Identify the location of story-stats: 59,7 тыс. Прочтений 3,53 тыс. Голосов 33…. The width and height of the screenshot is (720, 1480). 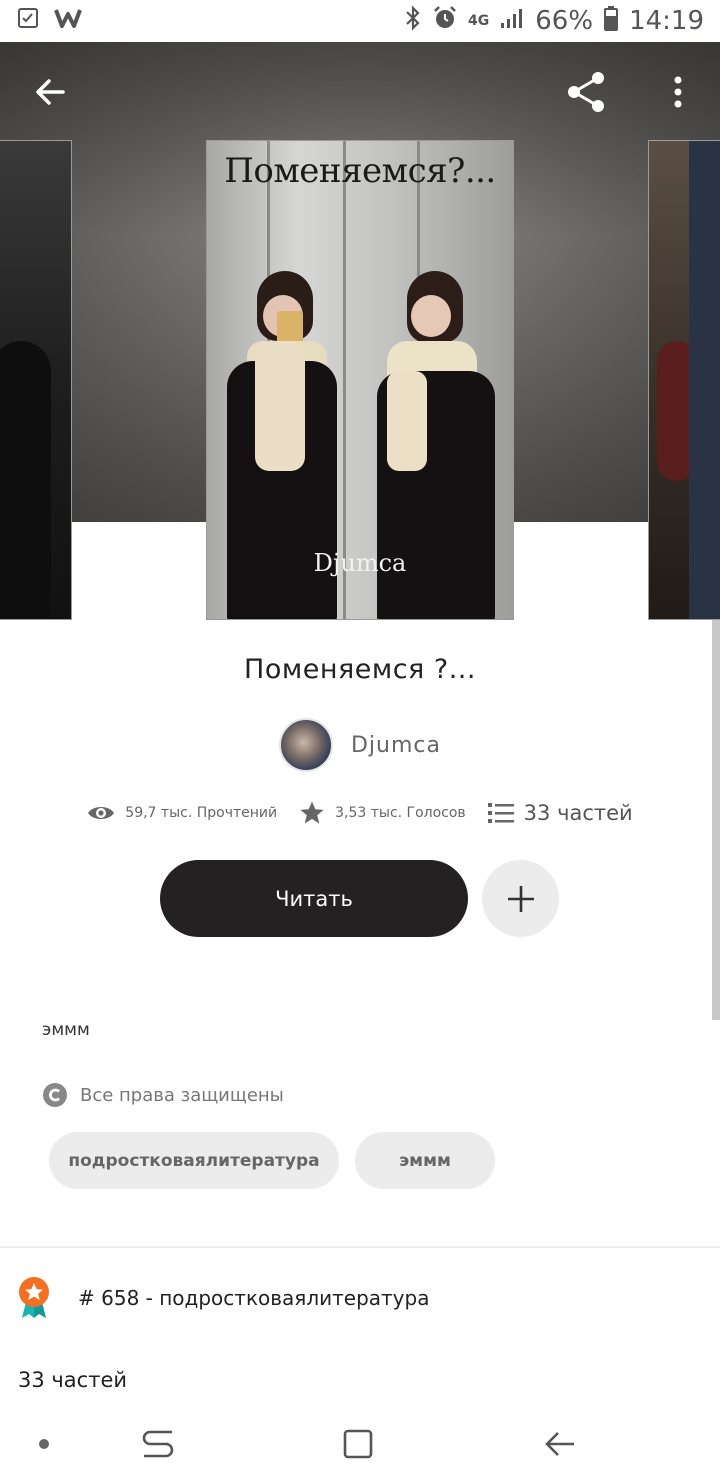
(360, 813).